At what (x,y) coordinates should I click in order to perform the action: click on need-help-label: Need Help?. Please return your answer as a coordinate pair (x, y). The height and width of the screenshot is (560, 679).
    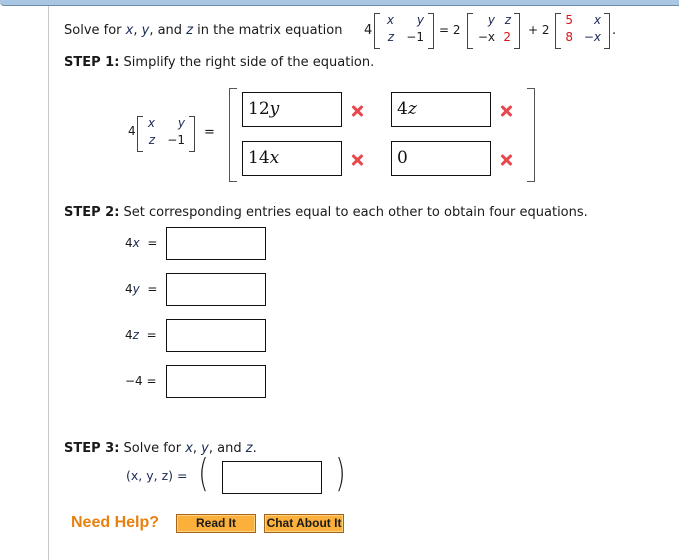
    Looking at the image, I should click on (115, 522).